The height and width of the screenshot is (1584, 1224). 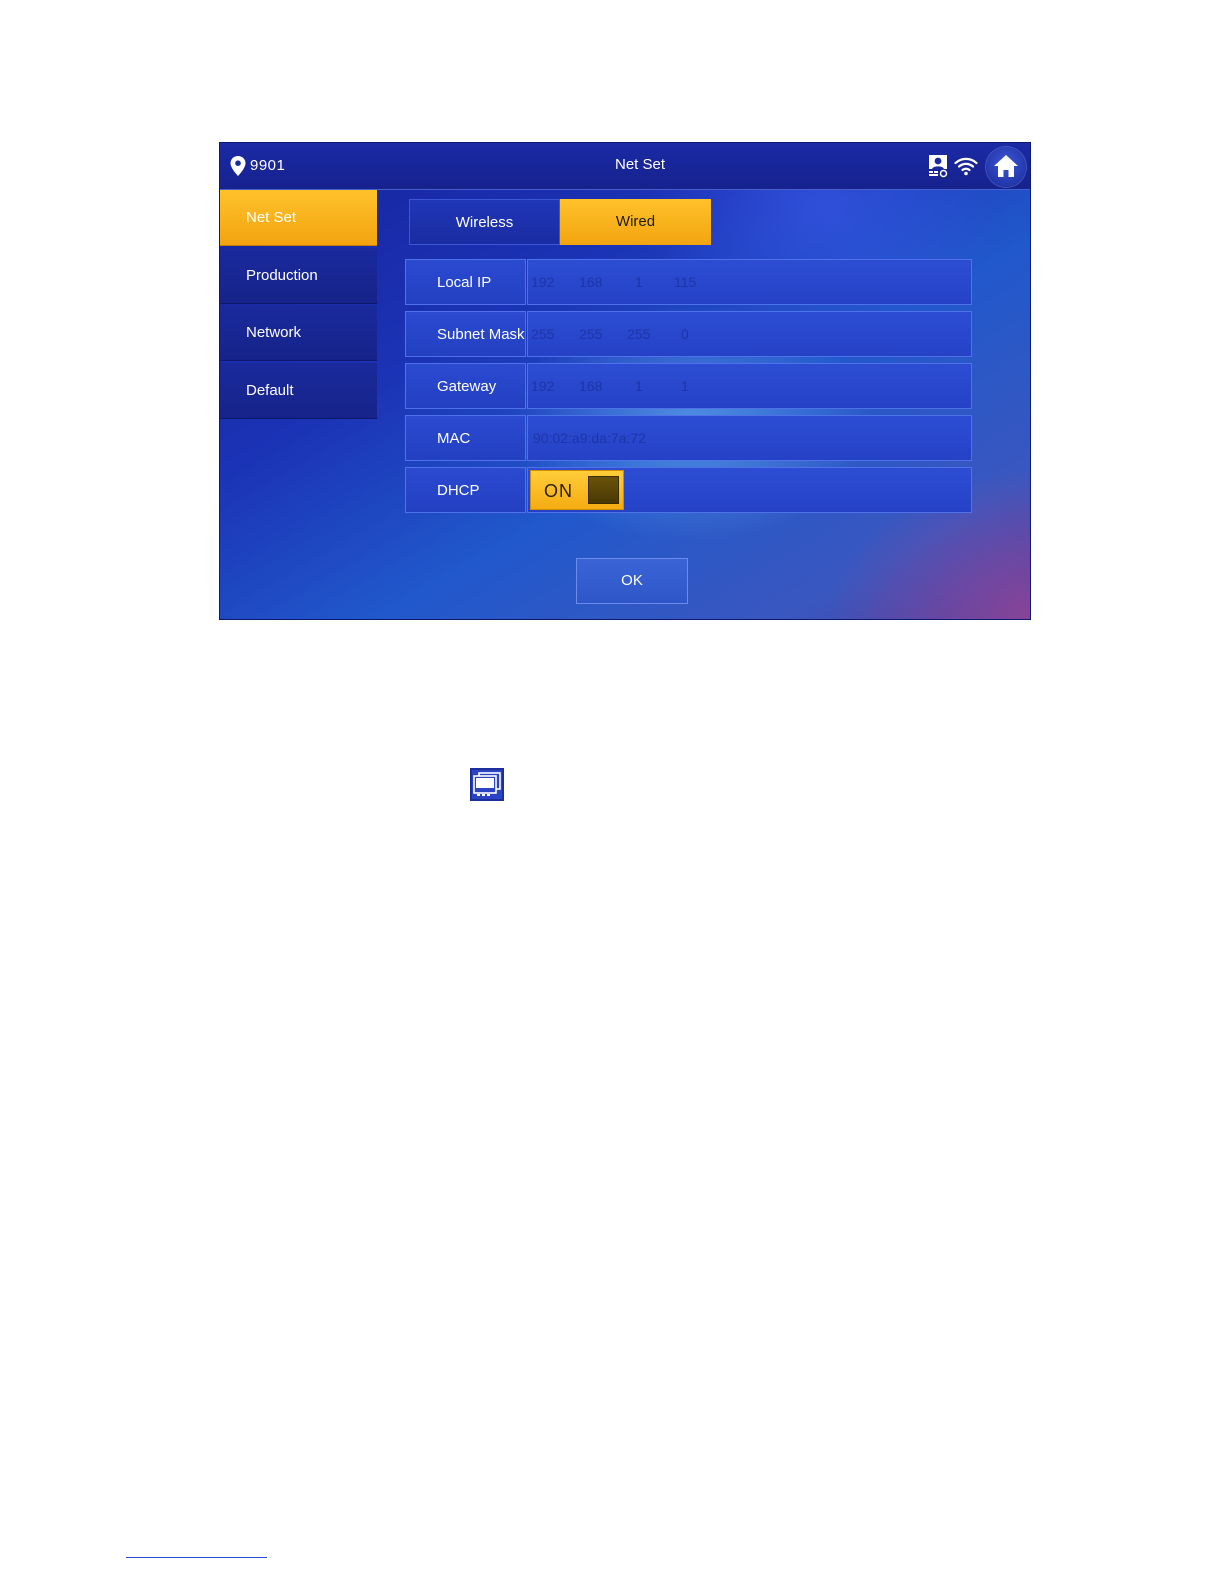 I want to click on network-type-tabs: Wireless Wired, so click(x=560, y=222).